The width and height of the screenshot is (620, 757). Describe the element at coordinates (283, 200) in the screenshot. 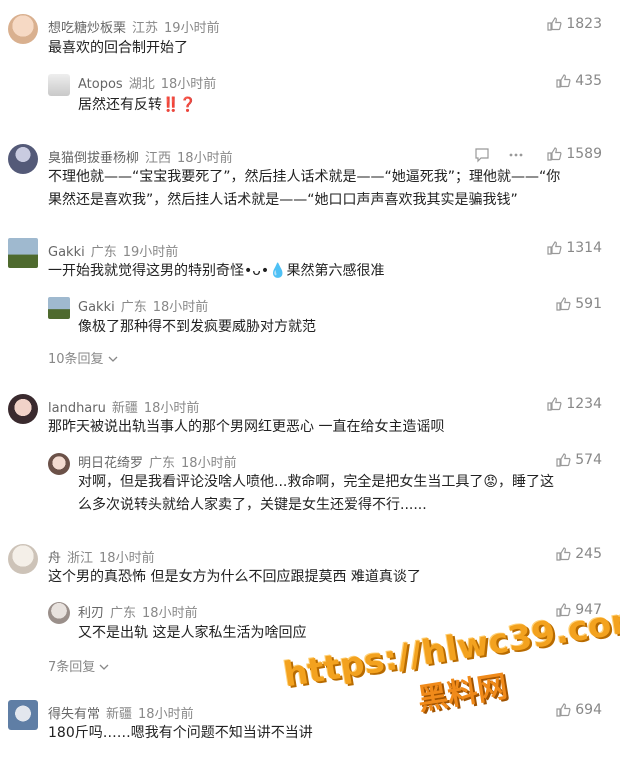

I see `comment-text-line-2: 果然还是喜欢我”，然后挂人话术就是——“她口口声声喜欢我其实是骗我钱”` at that location.